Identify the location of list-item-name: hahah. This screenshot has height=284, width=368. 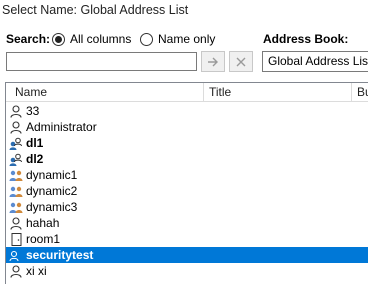
(43, 223).